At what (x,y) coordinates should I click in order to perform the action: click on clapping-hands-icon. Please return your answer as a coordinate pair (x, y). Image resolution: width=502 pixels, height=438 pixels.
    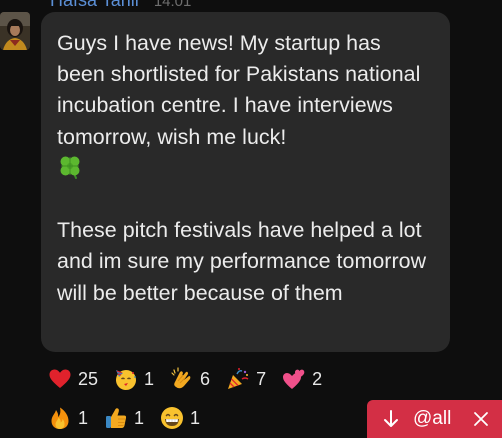
    Looking at the image, I should click on (181, 378).